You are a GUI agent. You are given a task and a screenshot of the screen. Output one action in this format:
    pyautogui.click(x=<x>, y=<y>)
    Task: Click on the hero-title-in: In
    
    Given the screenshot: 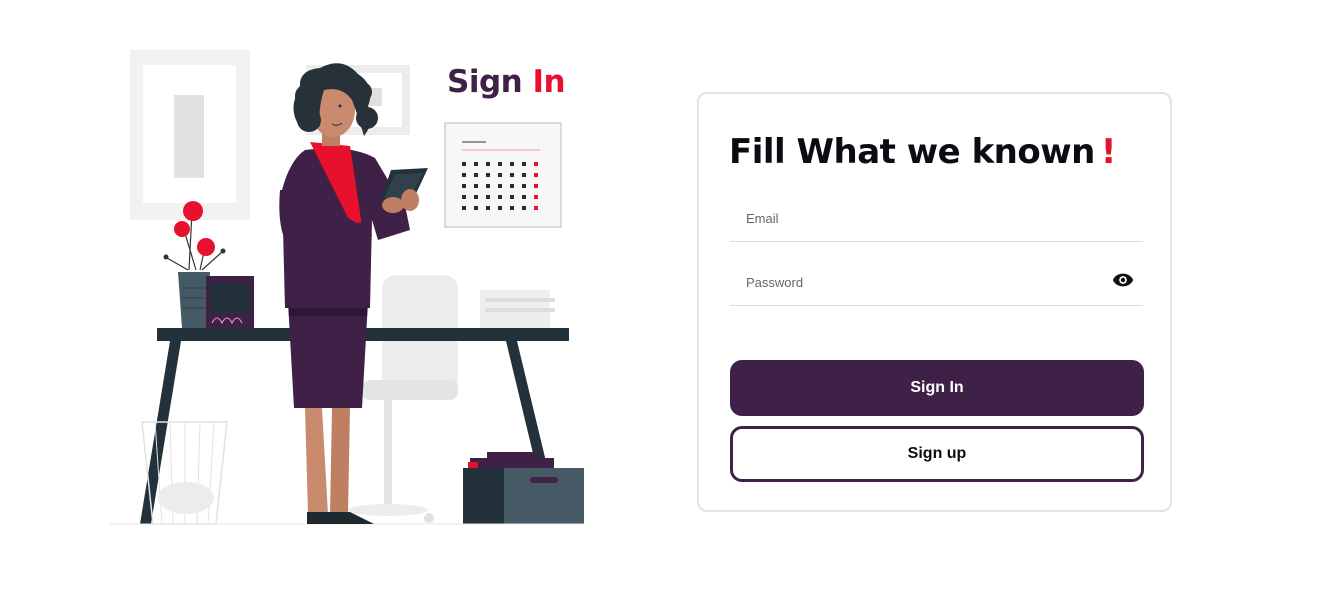 What is the action you would take?
    pyautogui.click(x=549, y=82)
    